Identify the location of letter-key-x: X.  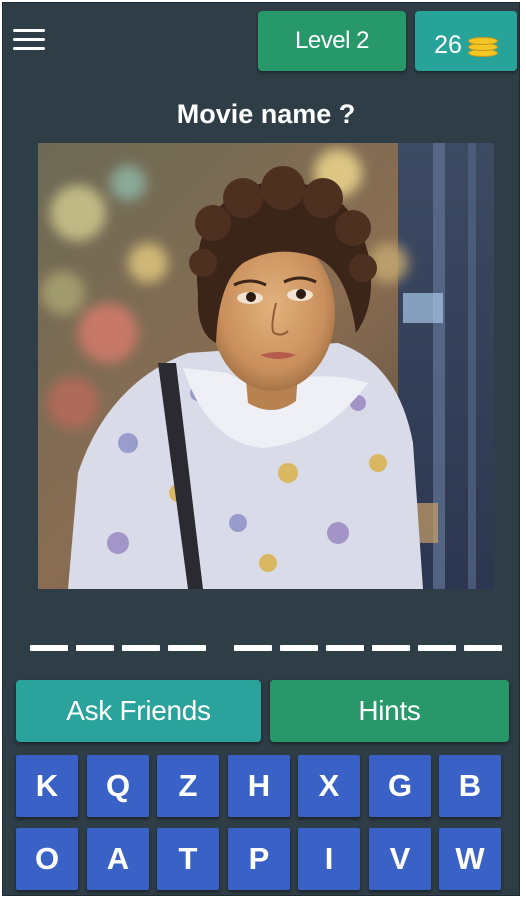
(329, 786).